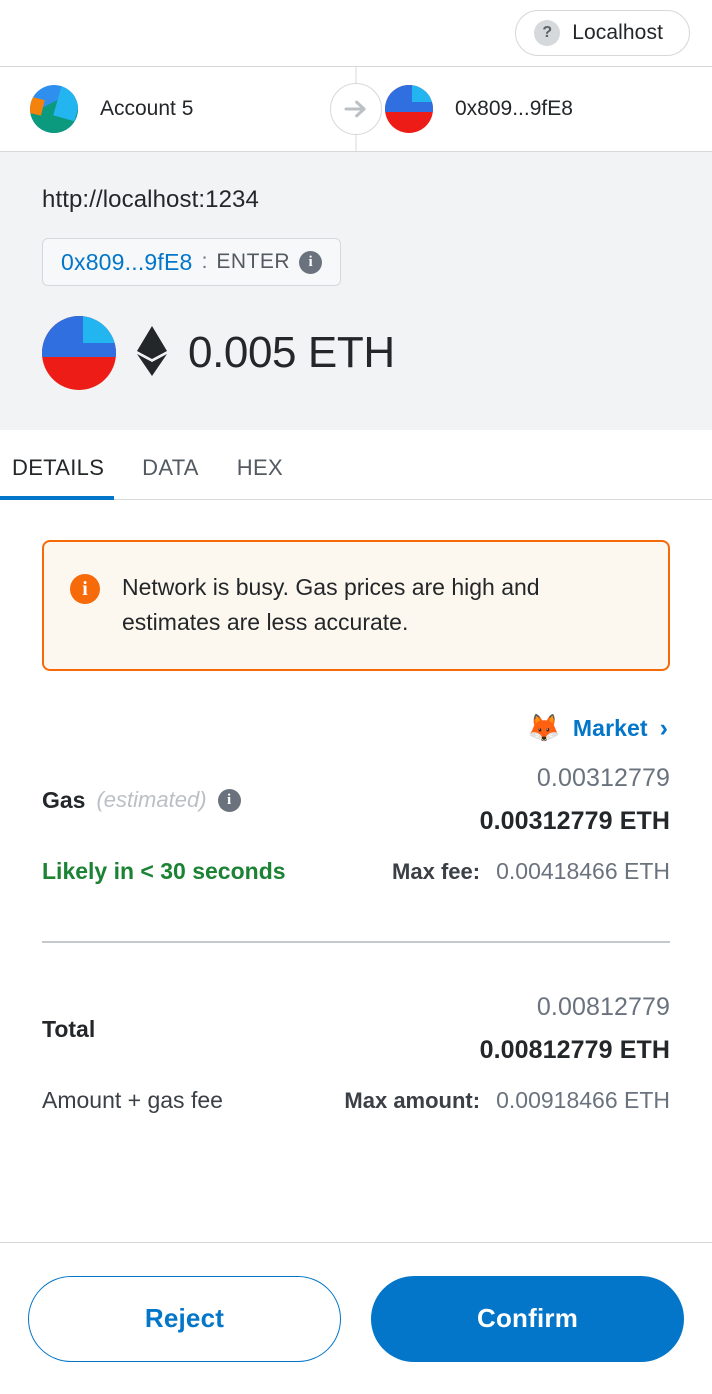 This screenshot has width=712, height=1394. I want to click on network-selector-pill: ? Localhost, so click(602, 33).